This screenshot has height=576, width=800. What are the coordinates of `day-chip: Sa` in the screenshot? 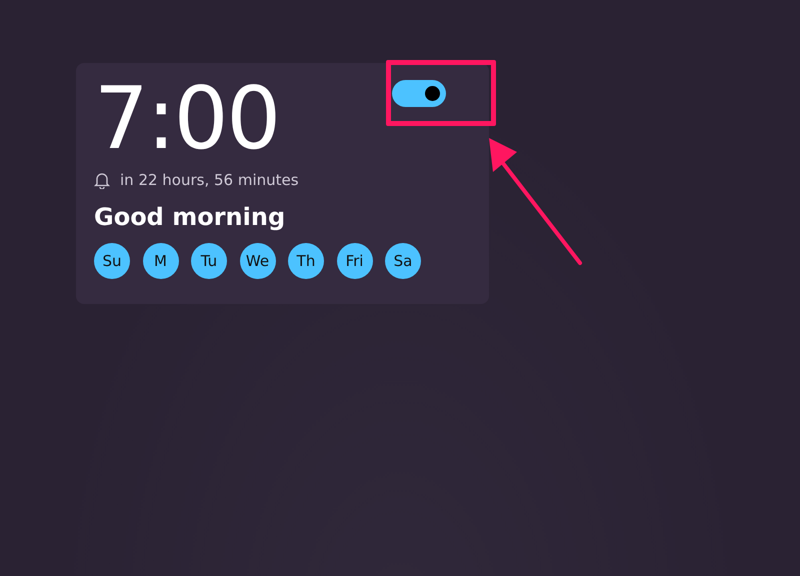 It's located at (403, 261).